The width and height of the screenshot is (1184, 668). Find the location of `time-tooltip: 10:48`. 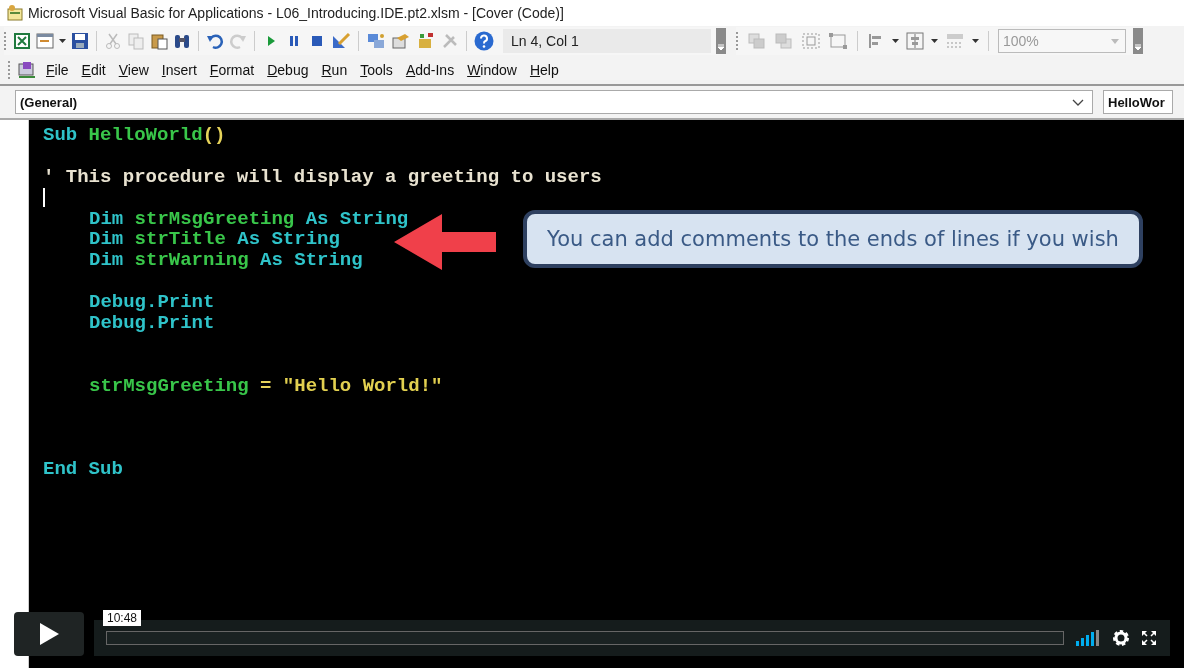

time-tooltip: 10:48 is located at coordinates (122, 618).